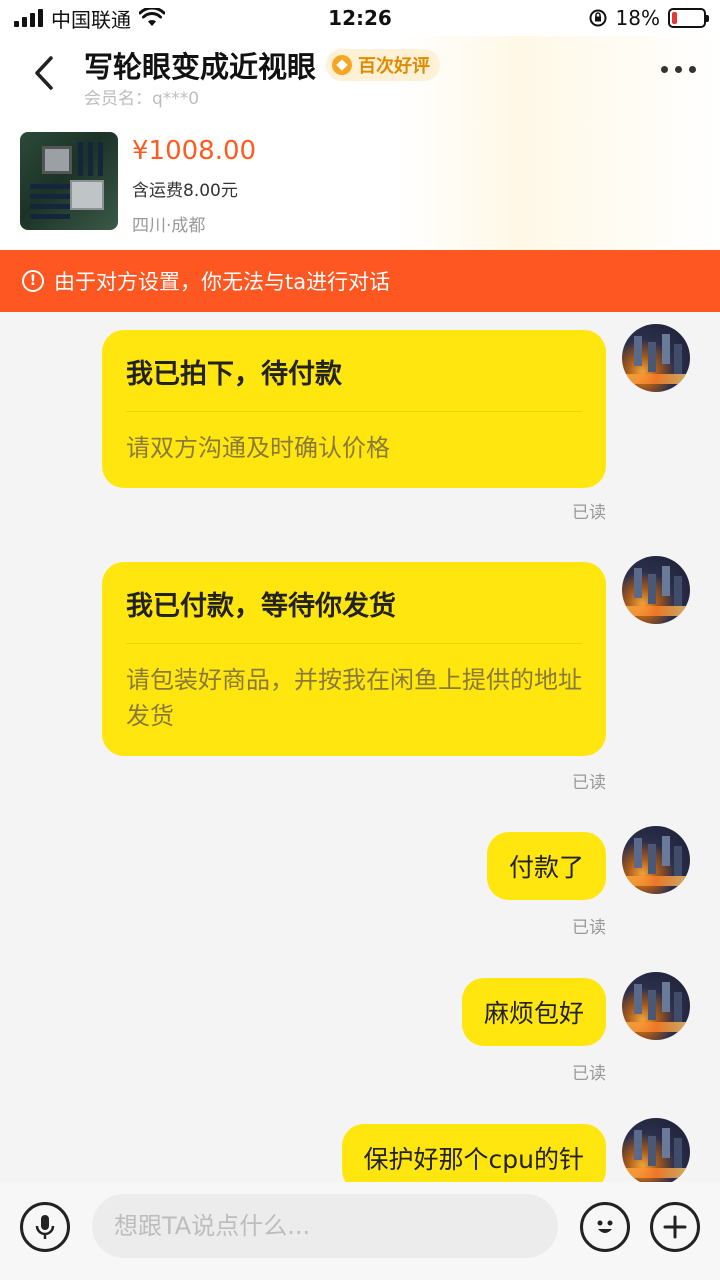  I want to click on card-body: 请双方沟通及时确认价格, so click(258, 448).